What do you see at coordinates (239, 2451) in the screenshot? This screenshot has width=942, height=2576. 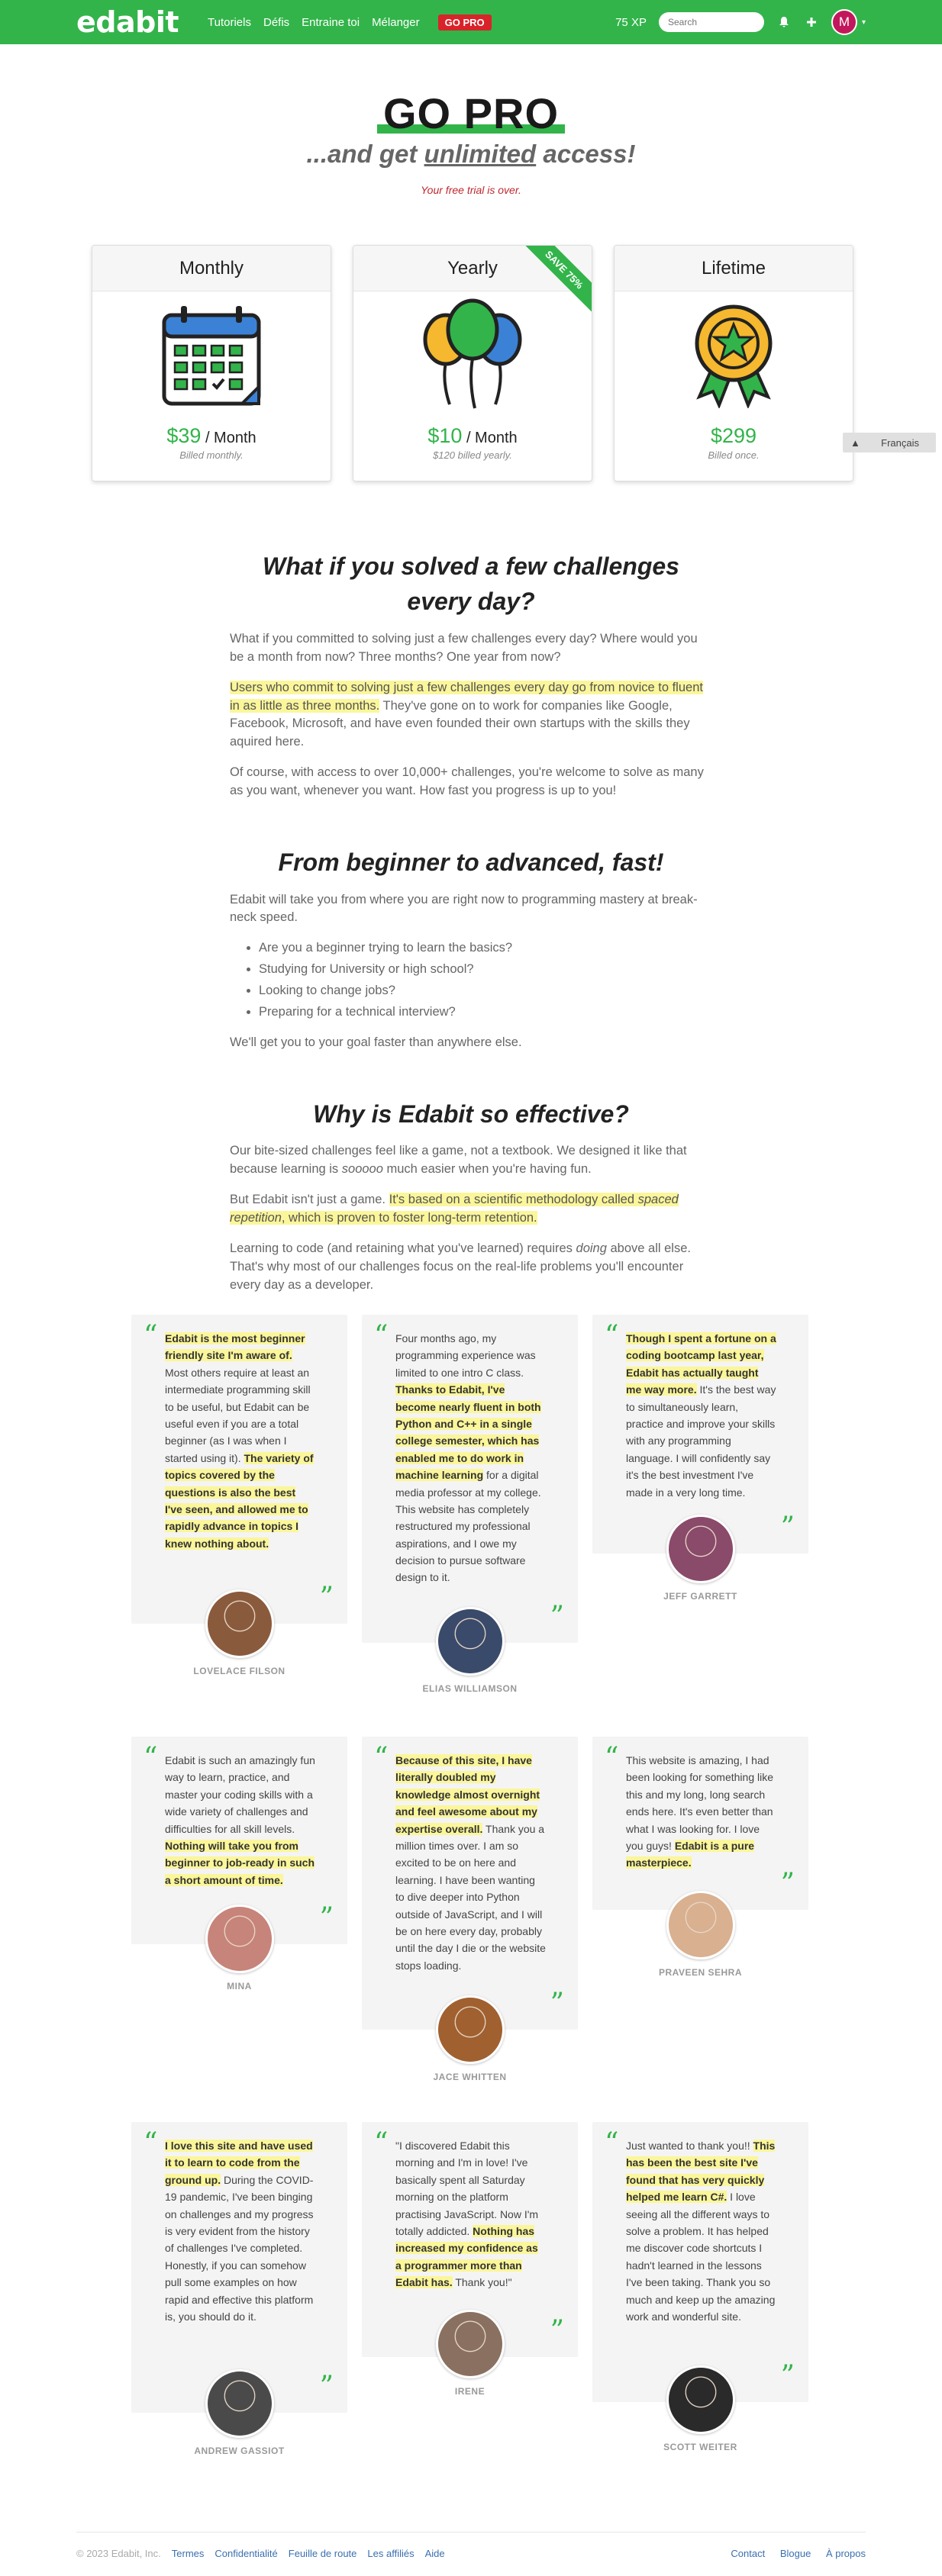 I see `testimonial-name: ANDREW GASSIOT` at bounding box center [239, 2451].